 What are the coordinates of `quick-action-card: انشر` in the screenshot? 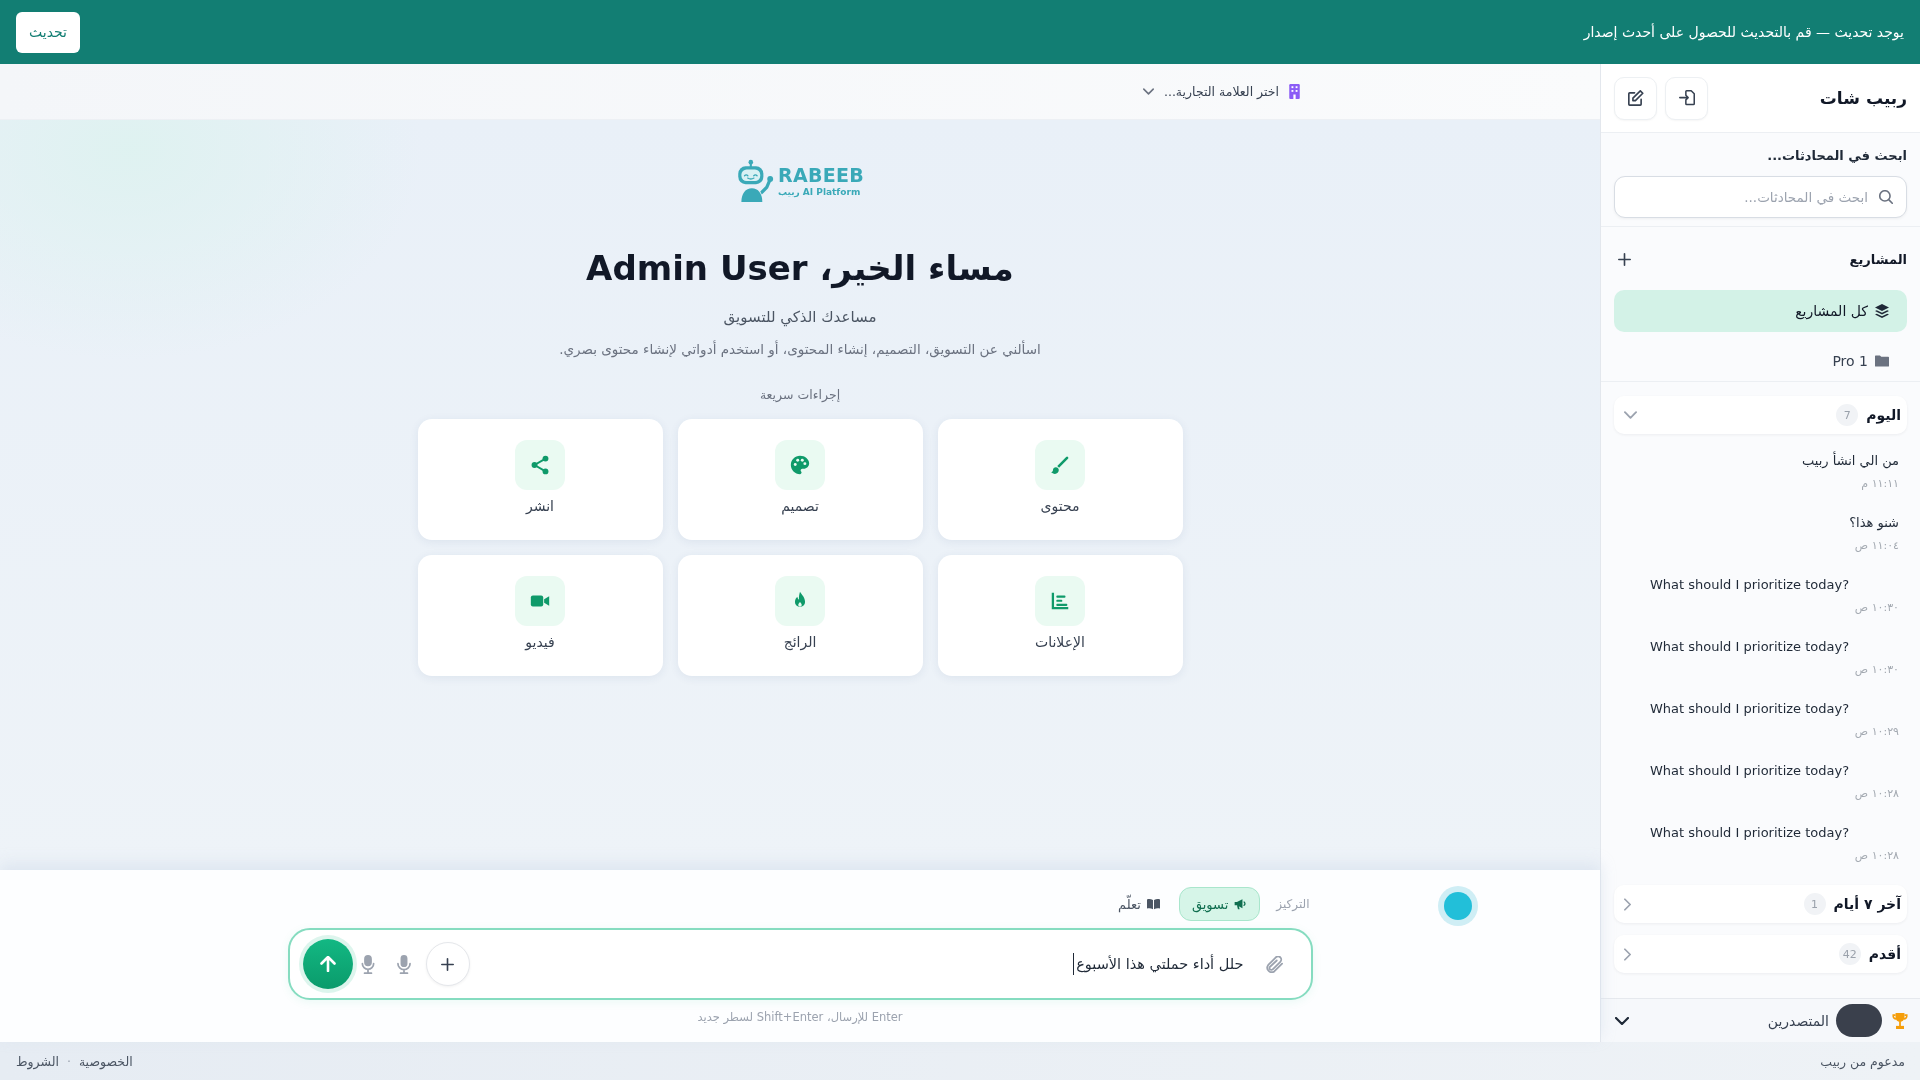 It's located at (540, 479).